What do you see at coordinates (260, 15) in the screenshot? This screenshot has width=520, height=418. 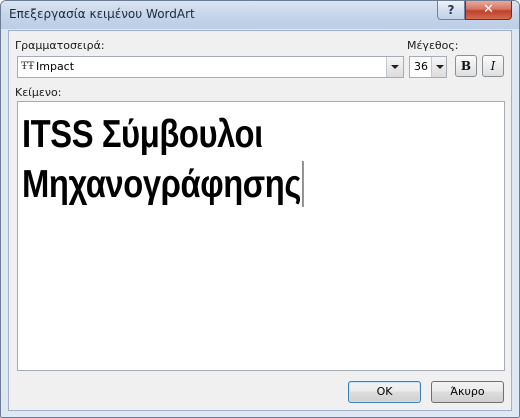 I see `title-bar: Επεξεργασία κειμένου WordArt ? ✕` at bounding box center [260, 15].